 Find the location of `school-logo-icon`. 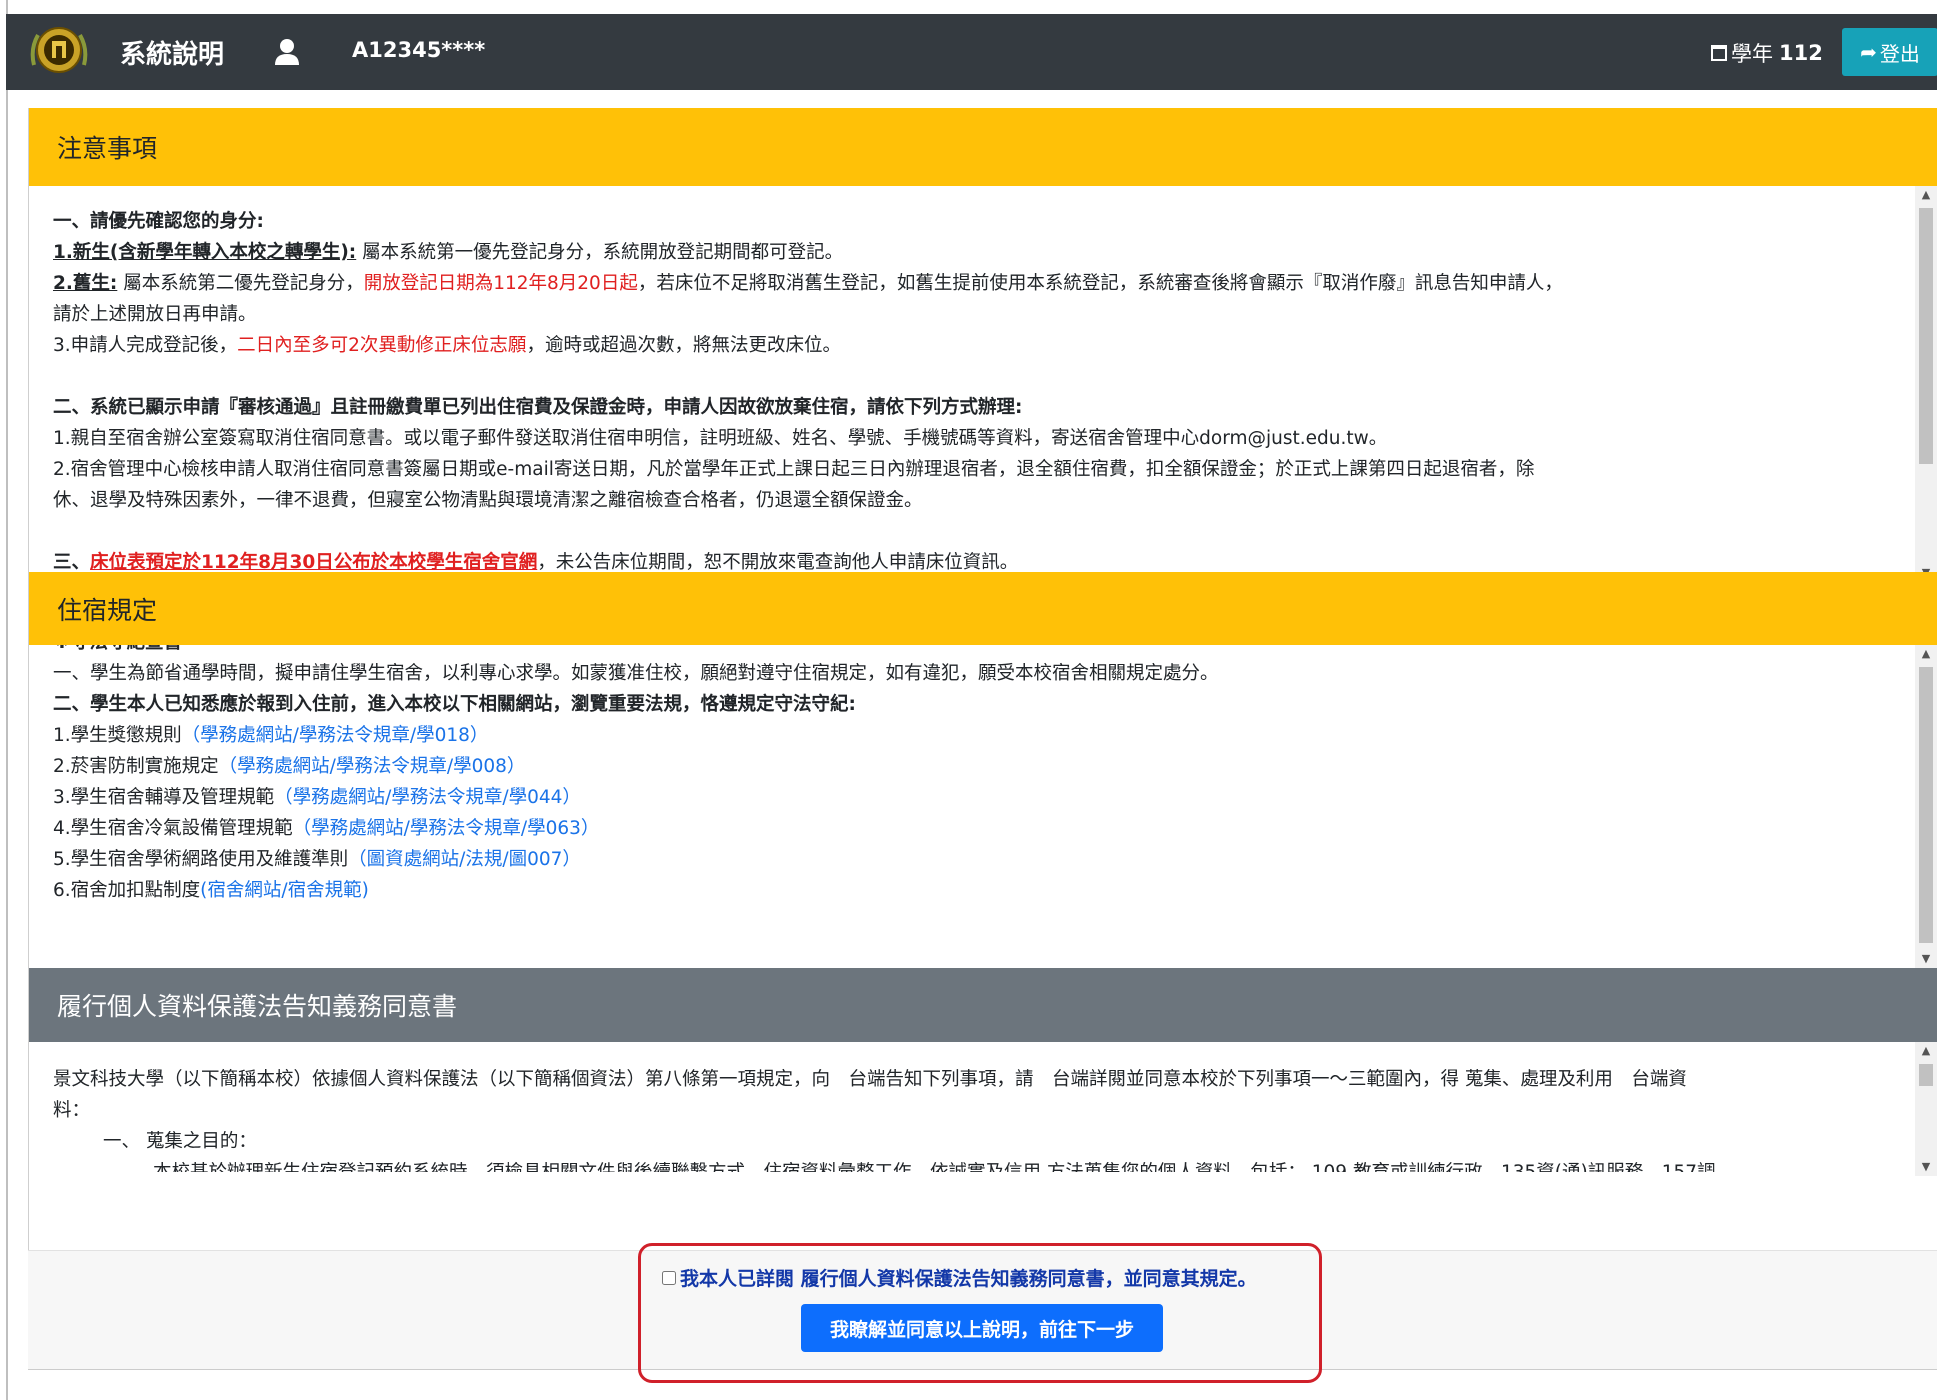

school-logo-icon is located at coordinates (59, 50).